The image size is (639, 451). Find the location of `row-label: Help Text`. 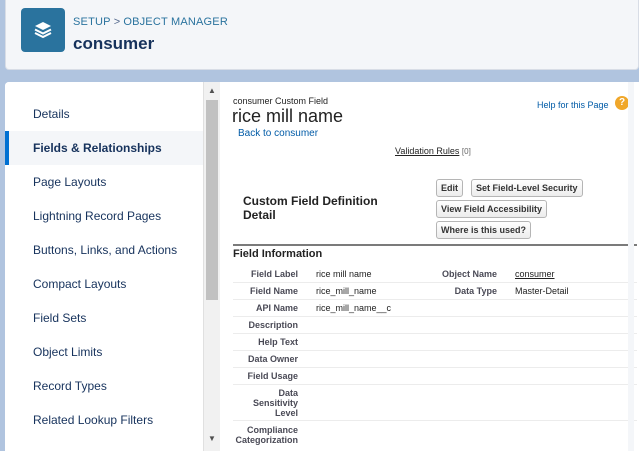

row-label: Help Text is located at coordinates (278, 342).